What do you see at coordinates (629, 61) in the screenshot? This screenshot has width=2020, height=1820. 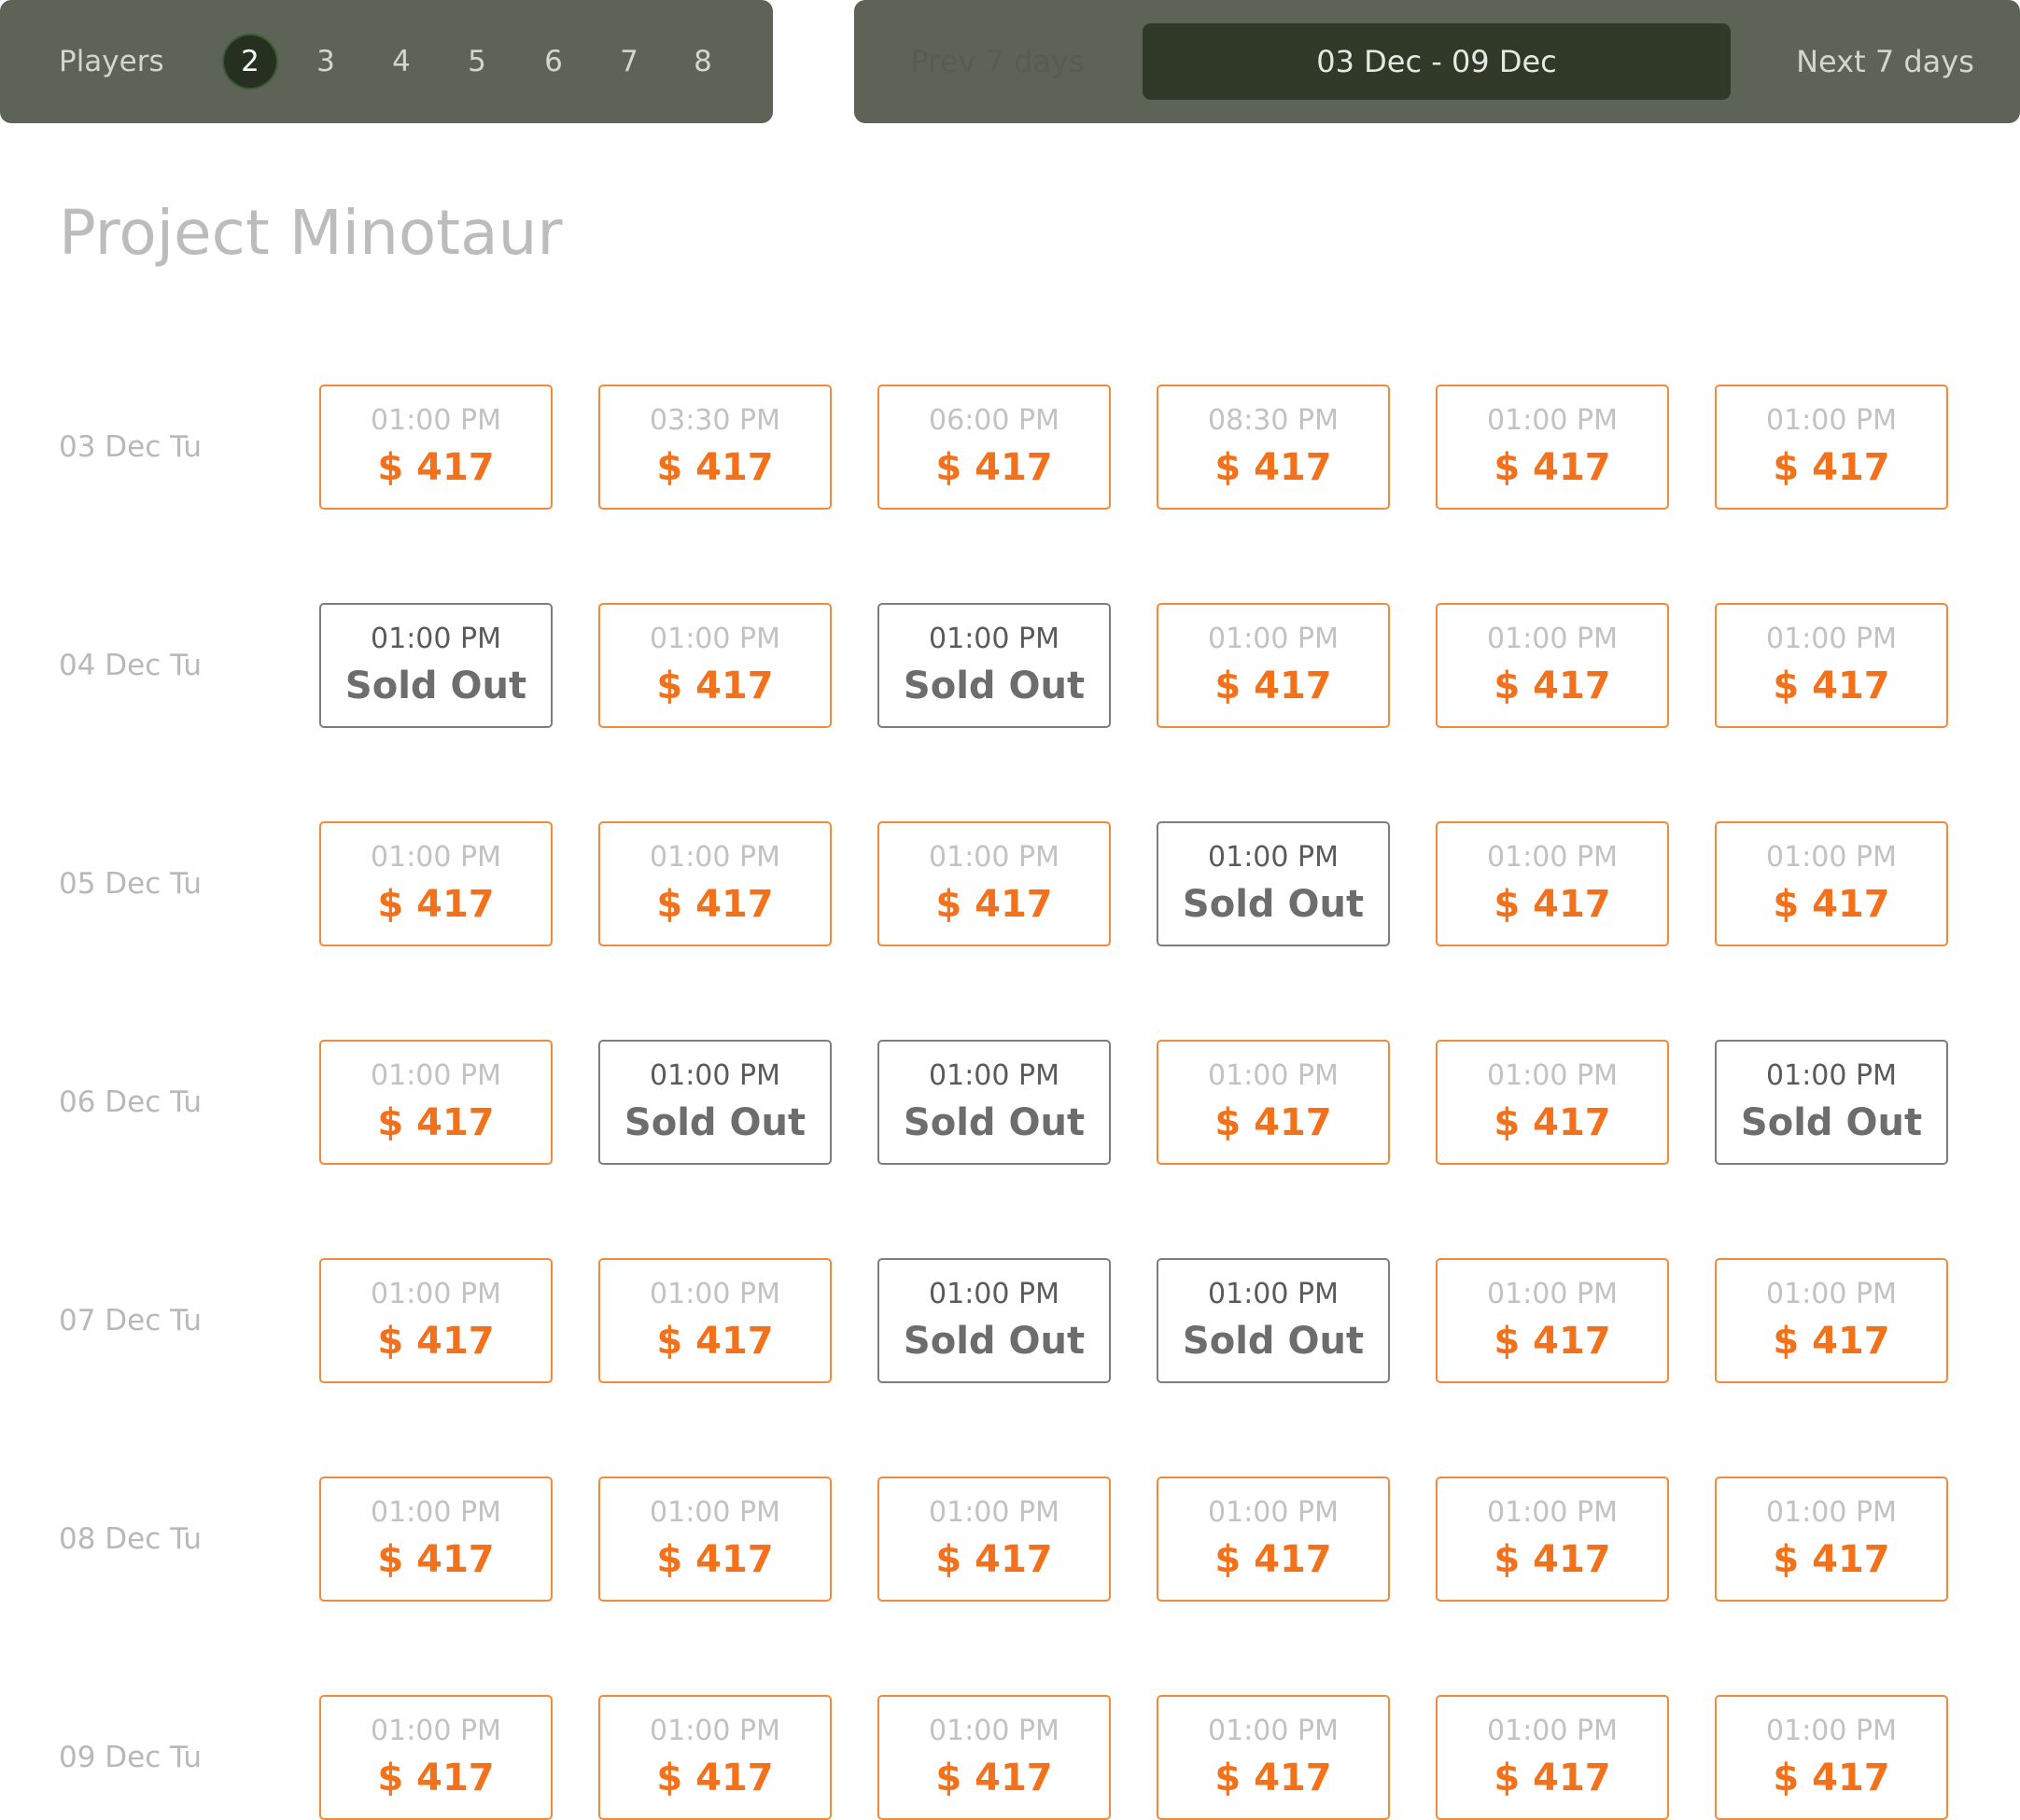 I see `player-option-7: 7` at bounding box center [629, 61].